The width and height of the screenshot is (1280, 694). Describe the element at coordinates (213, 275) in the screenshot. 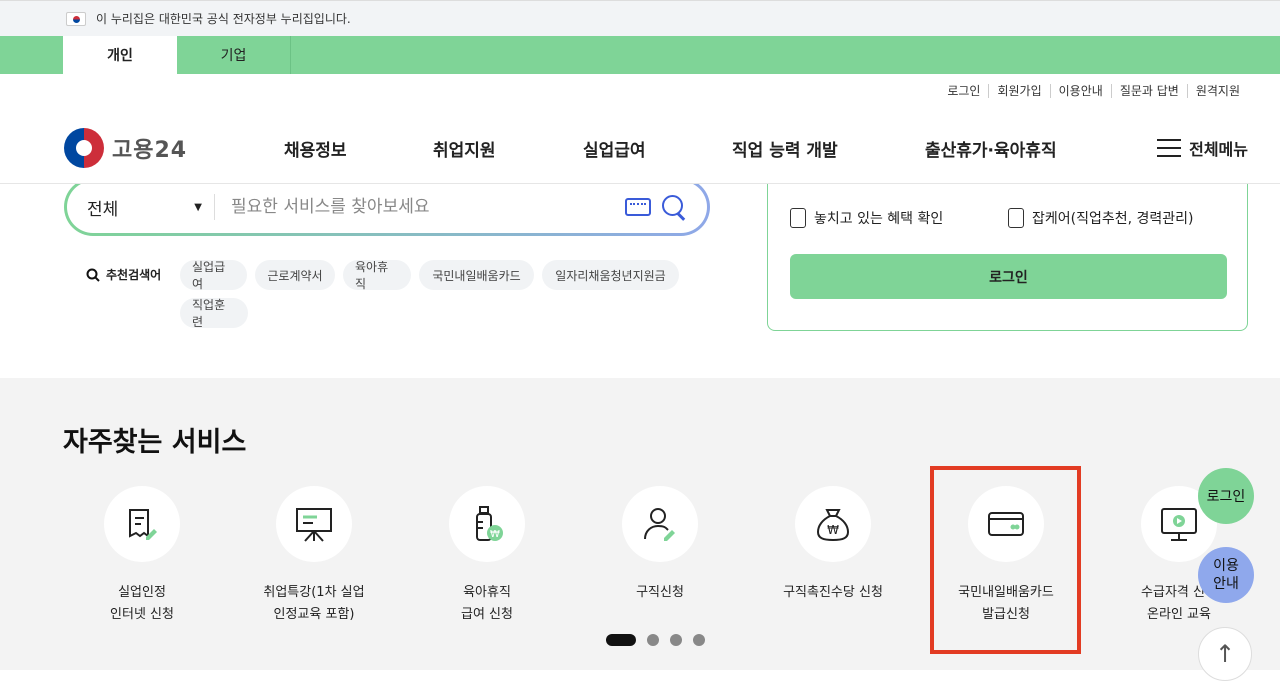

I see `keyword-chip: 실업급여` at that location.